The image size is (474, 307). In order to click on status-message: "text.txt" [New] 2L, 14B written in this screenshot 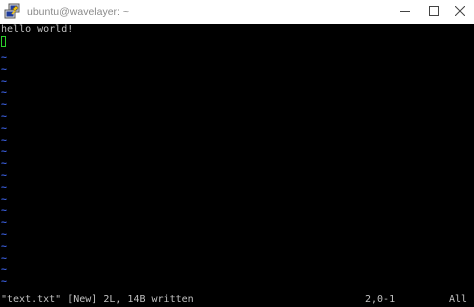, I will do `click(97, 299)`.